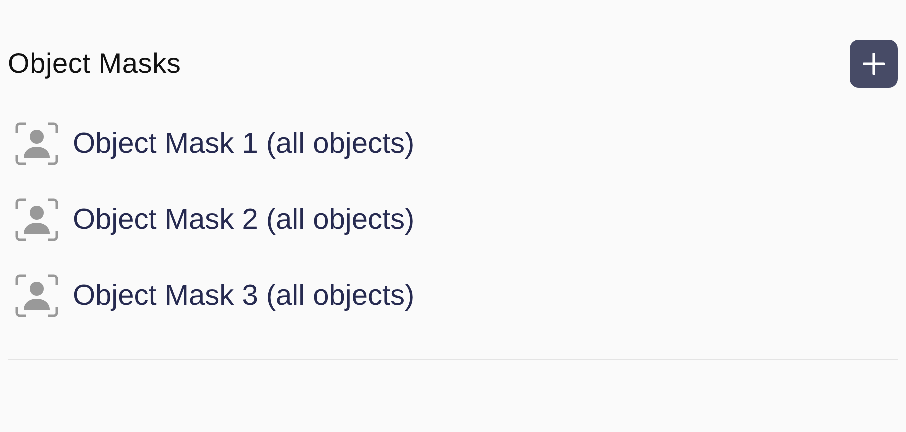 The image size is (906, 432). Describe the element at coordinates (244, 296) in the screenshot. I see `mask-label: Object Mask 3 (all objects)` at that location.